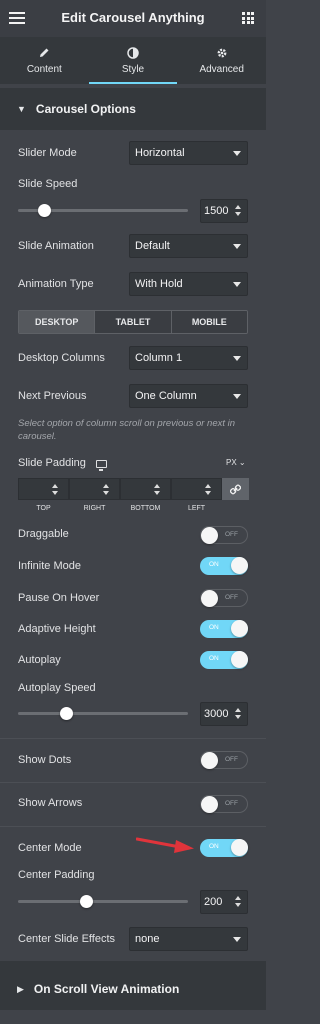  I want to click on show-arrows-toggle: OFF, so click(224, 804).